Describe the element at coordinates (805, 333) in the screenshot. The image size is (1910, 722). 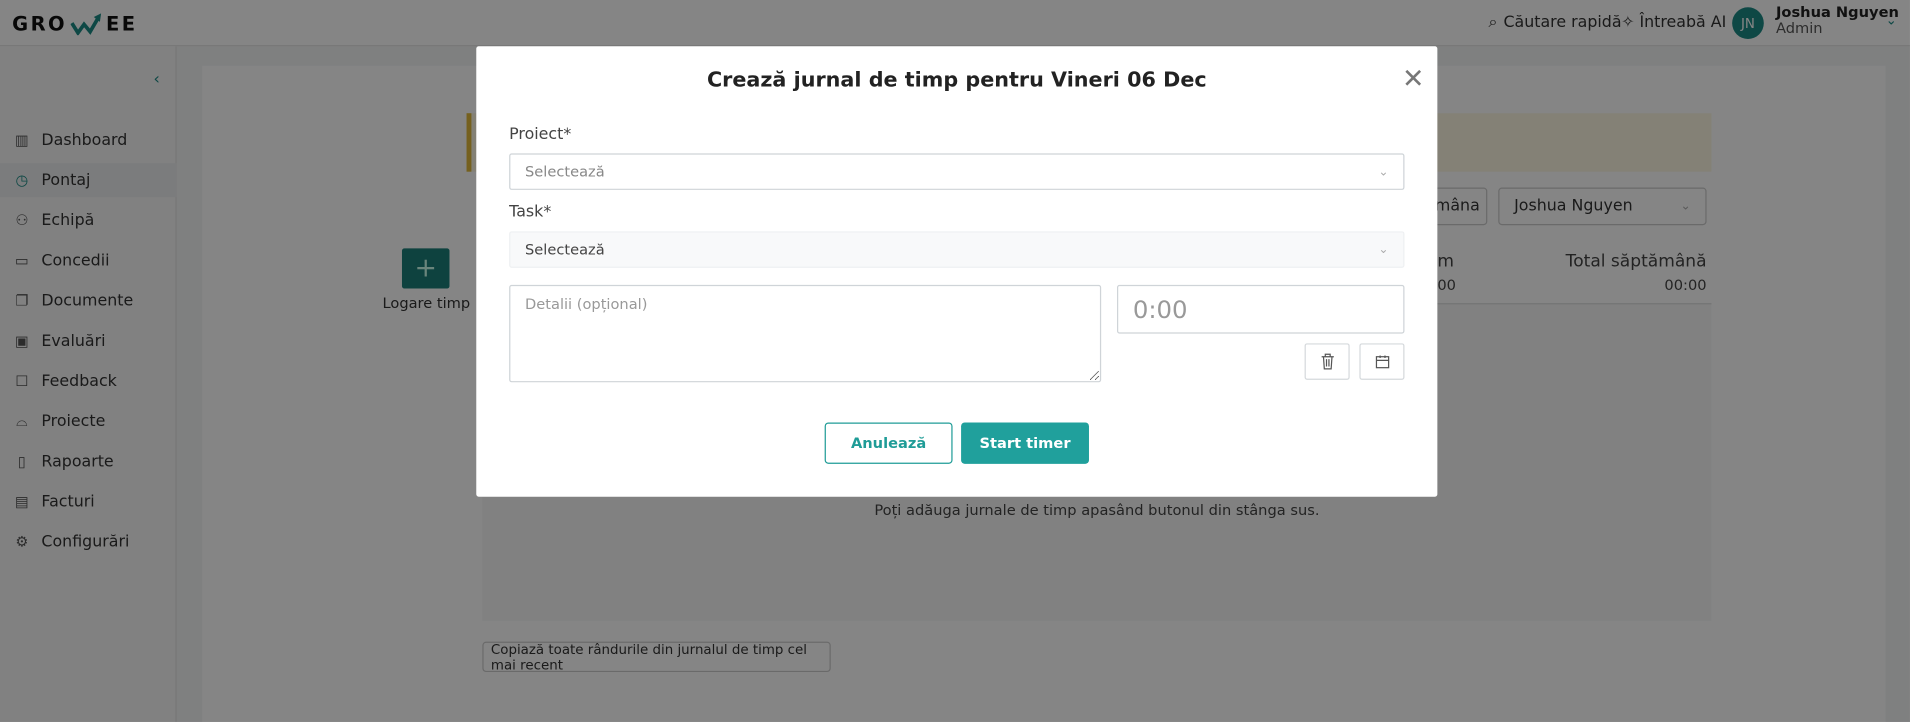
I see `details-textarea` at that location.